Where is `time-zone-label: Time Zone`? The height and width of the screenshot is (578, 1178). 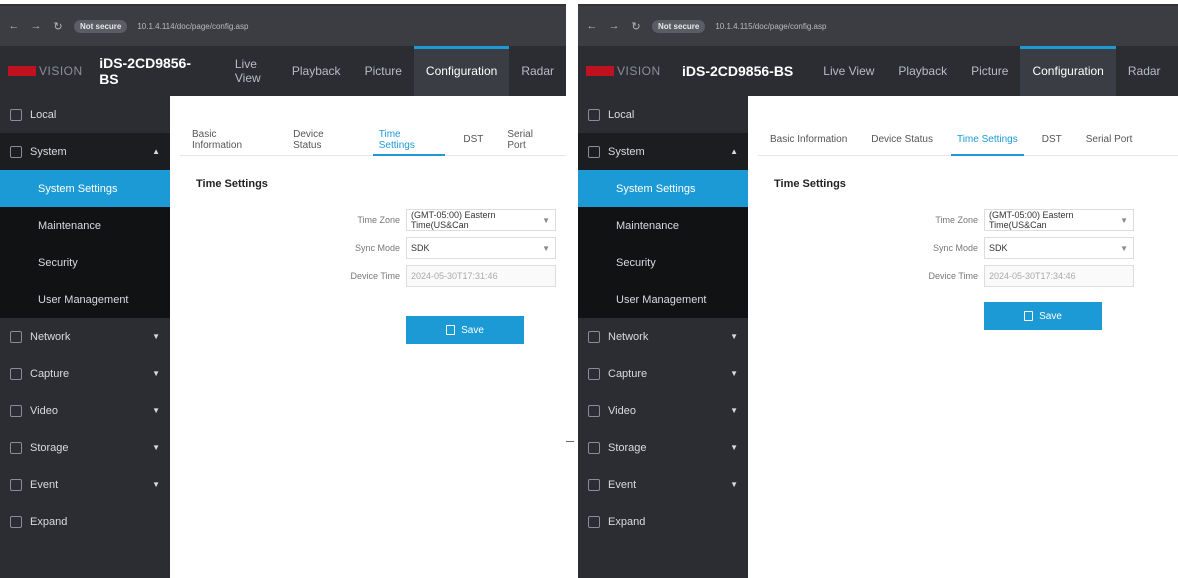
time-zone-label: Time Zone is located at coordinates (378, 220).